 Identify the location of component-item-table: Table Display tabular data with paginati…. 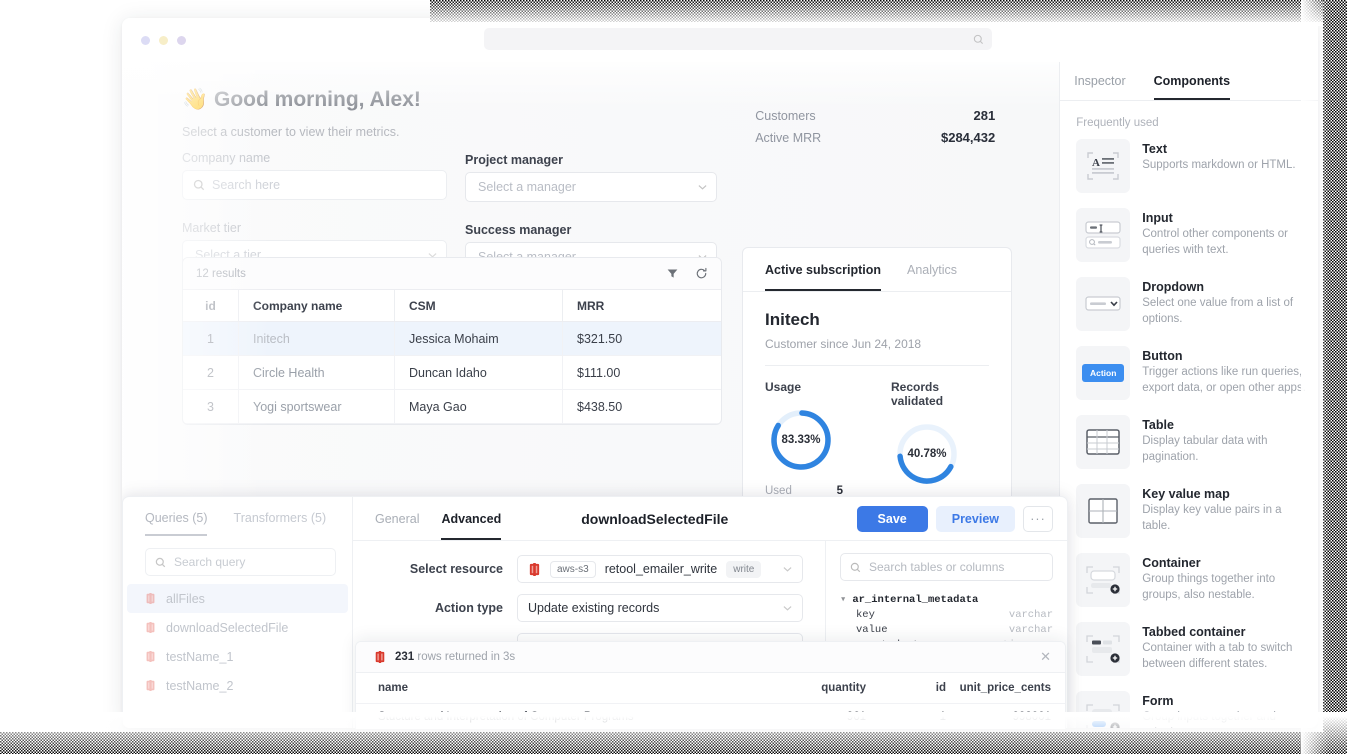
(1191, 442).